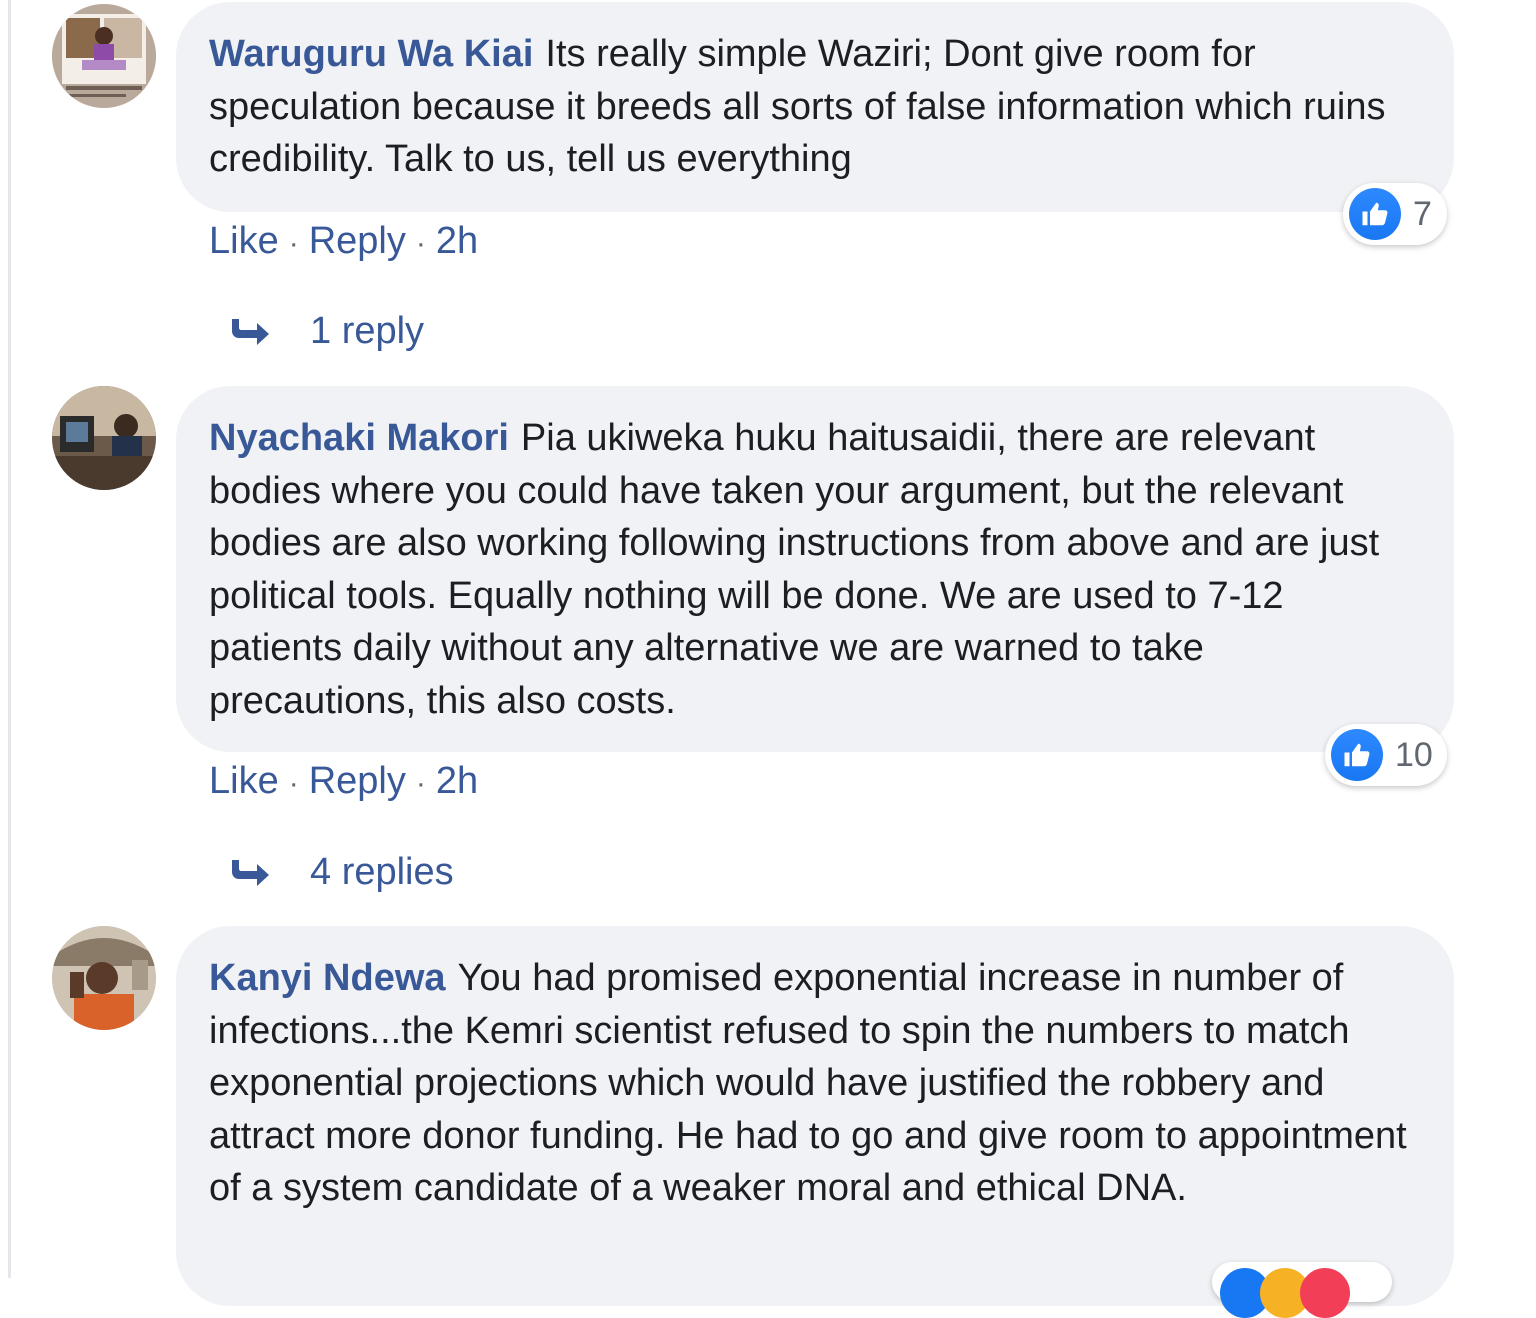 The width and height of the screenshot is (1536, 1318). Describe the element at coordinates (1386, 755) in the screenshot. I see `reaction-count-pill: 10` at that location.